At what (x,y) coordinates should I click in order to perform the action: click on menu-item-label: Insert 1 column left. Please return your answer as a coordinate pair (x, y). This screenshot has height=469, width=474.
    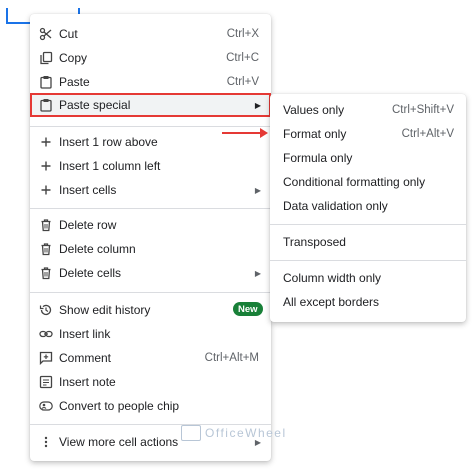
    Looking at the image, I should click on (110, 166).